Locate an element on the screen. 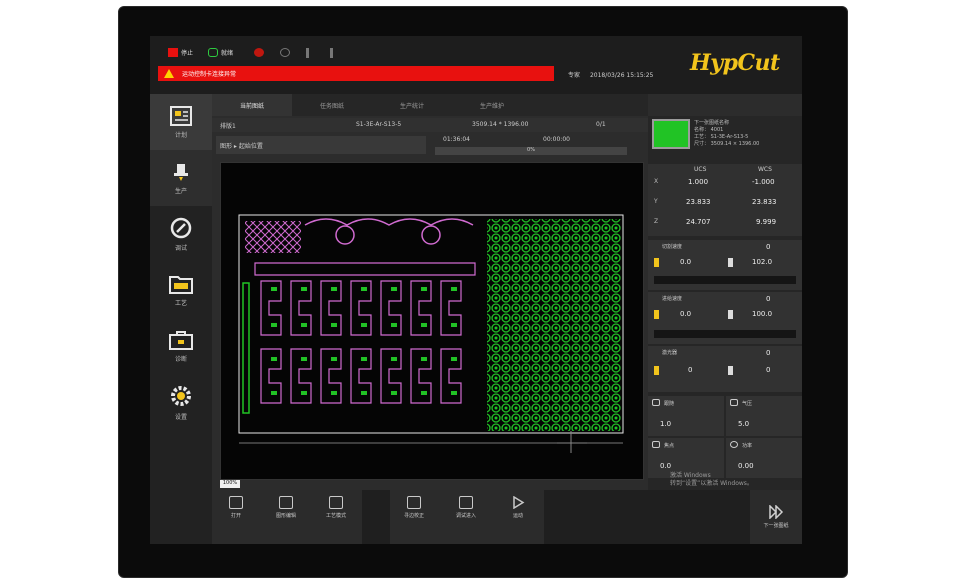 Image resolution: width=970 pixels, height=582 pixels. production-icon is located at coordinates (181, 172).